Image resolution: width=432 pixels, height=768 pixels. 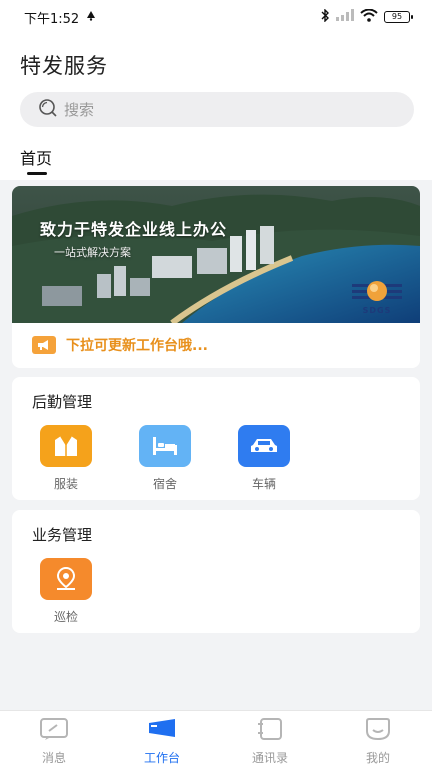 What do you see at coordinates (64, 66) in the screenshot?
I see `page-title: 特发服务` at bounding box center [64, 66].